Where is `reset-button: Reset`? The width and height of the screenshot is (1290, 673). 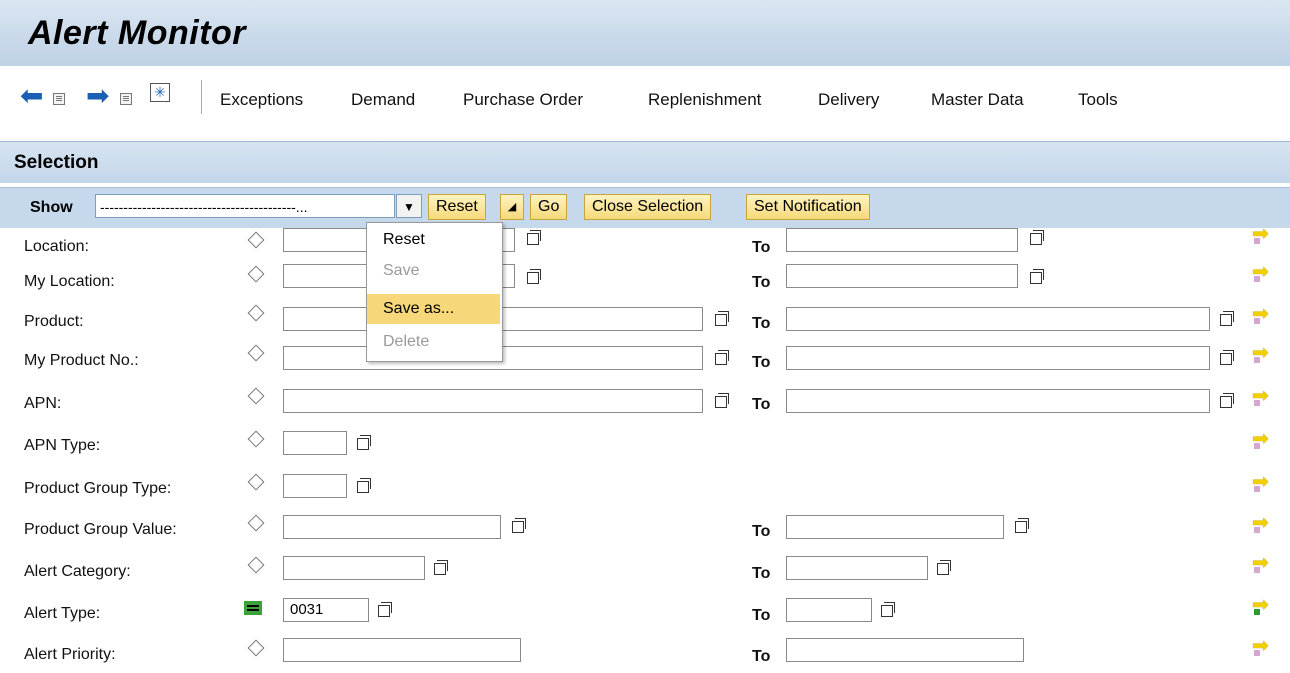 reset-button: Reset is located at coordinates (457, 207).